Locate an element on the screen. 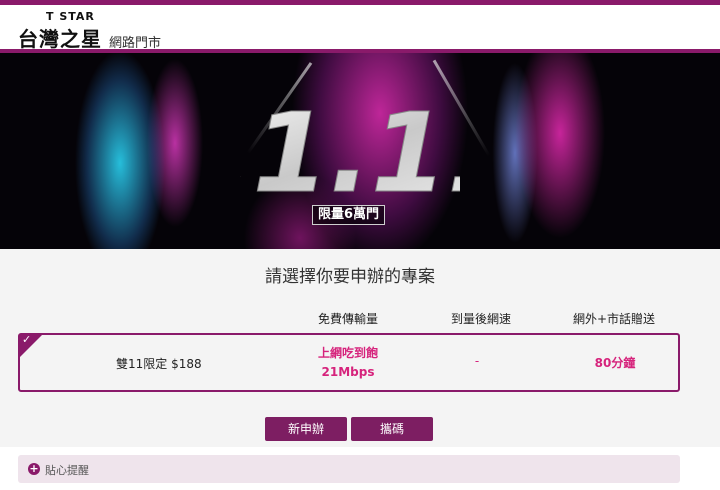 The width and height of the screenshot is (720, 490). plan-free-calls: 80分鐘 is located at coordinates (615, 363).